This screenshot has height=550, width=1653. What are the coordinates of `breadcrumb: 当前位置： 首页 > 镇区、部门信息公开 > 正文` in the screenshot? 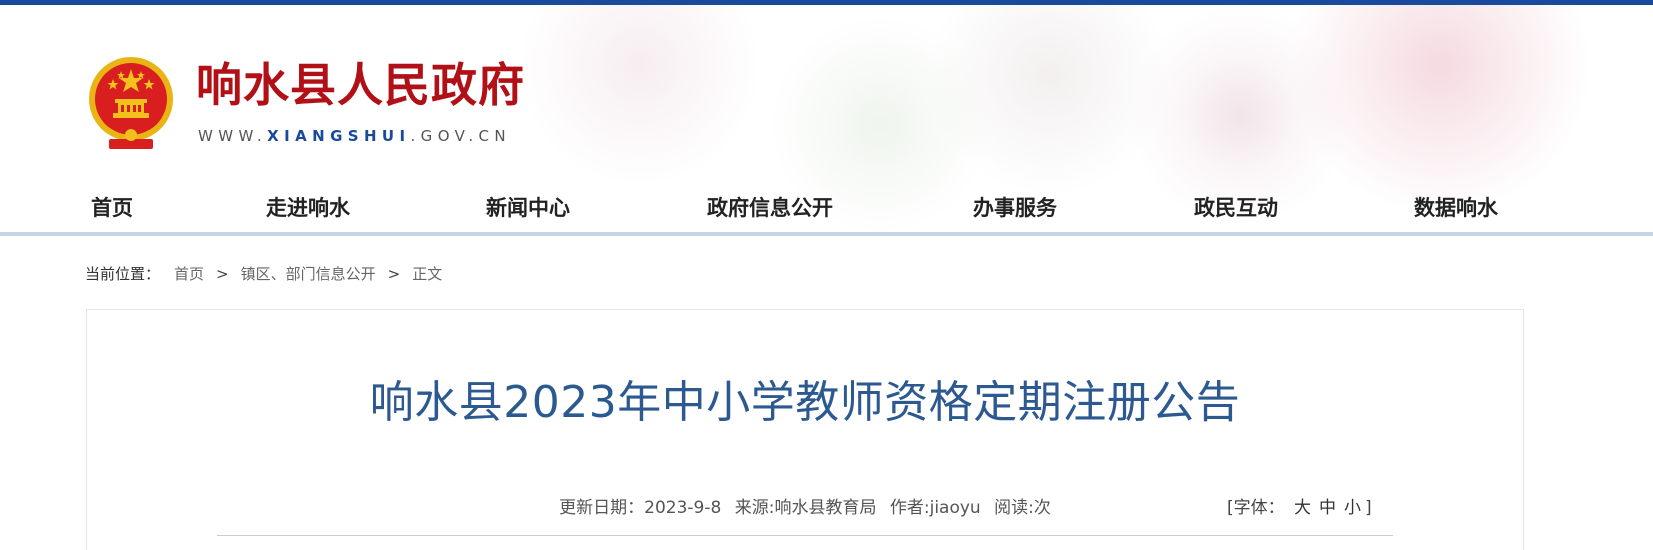 It's located at (263, 274).